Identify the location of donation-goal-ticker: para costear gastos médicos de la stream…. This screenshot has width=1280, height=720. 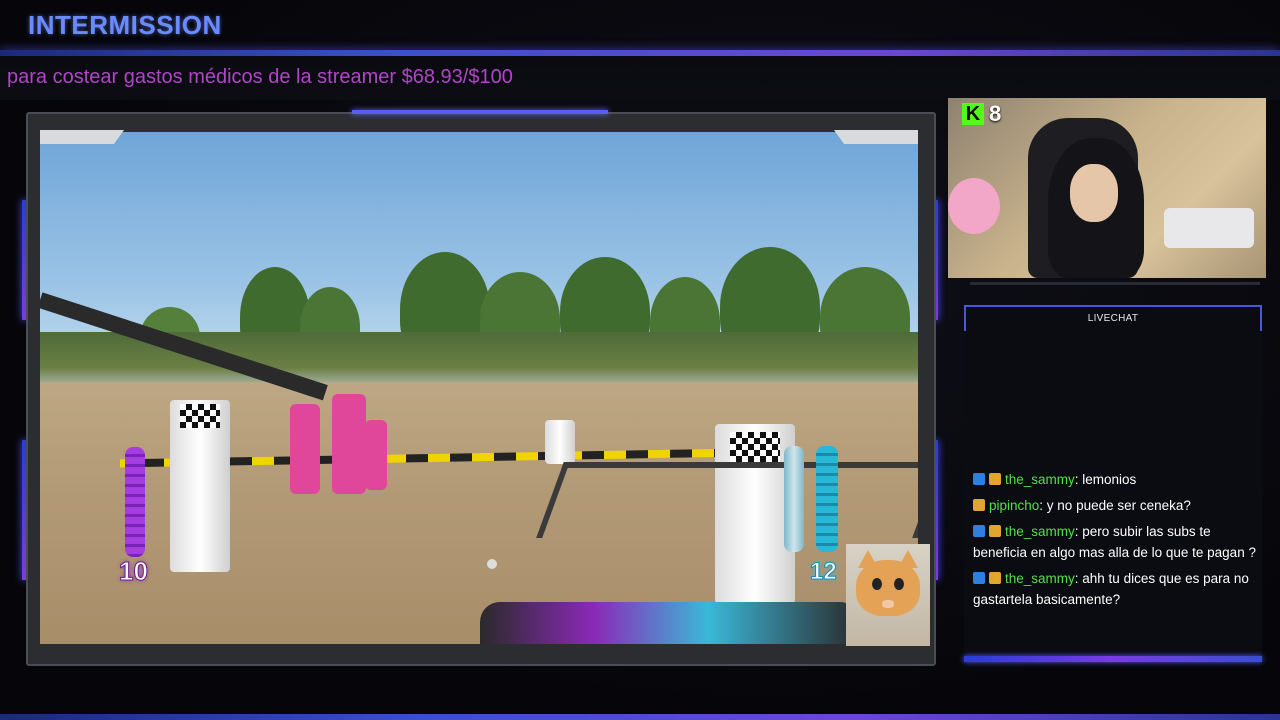
(260, 77).